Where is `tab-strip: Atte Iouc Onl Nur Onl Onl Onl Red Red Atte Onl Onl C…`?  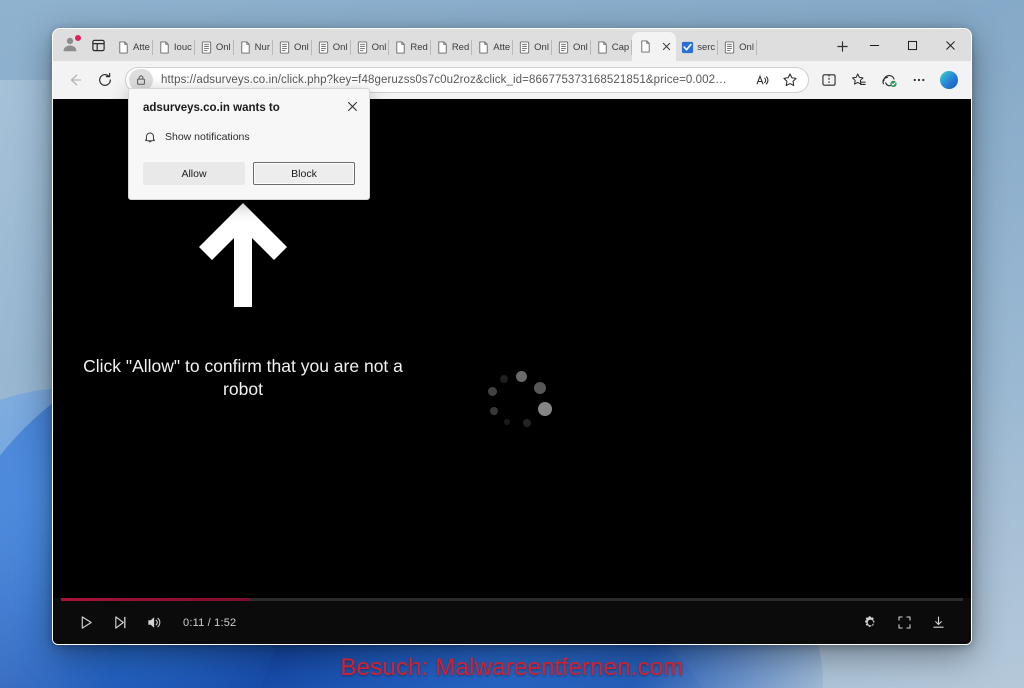
tab-strip: Atte Iouc Onl Nur Onl Onl Onl Red Red Atte Onl Onl C… is located at coordinates (512, 45).